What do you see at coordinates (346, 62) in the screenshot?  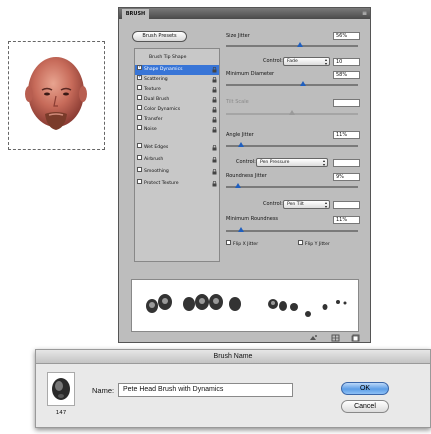 I see `control-1-value: 10` at bounding box center [346, 62].